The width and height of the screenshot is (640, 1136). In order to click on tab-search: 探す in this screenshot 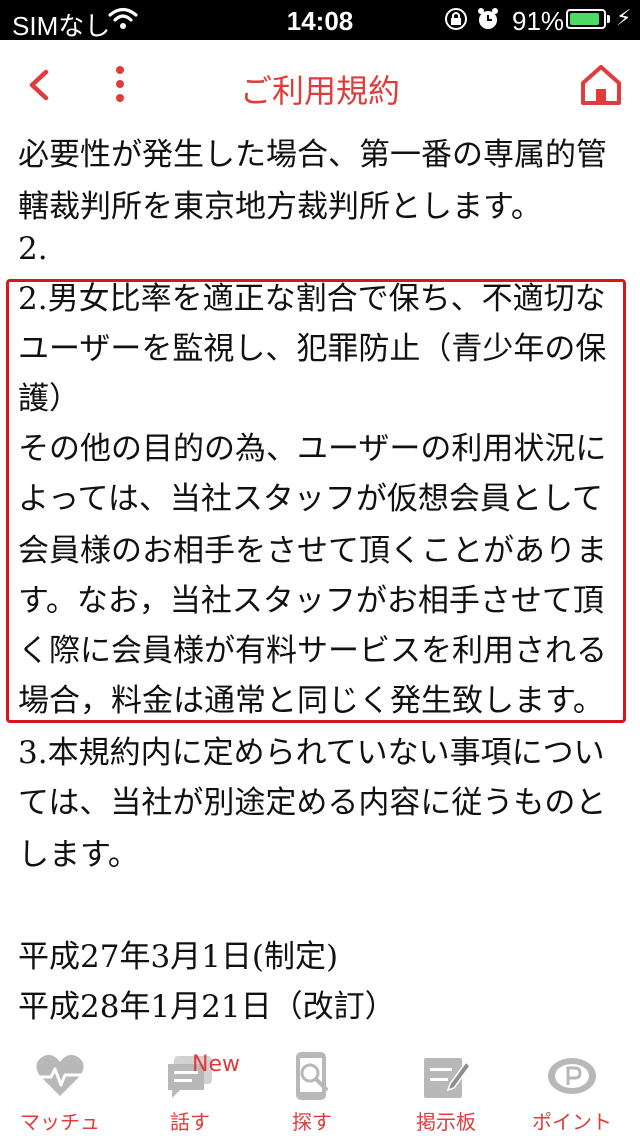, I will do `click(312, 1087)`.